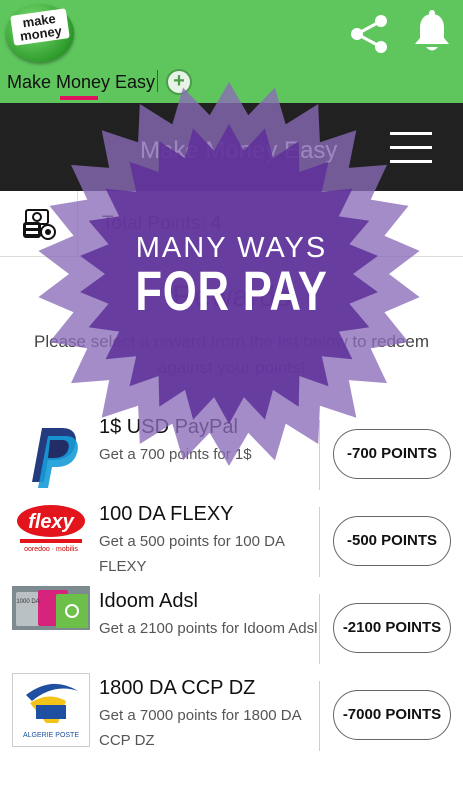  What do you see at coordinates (51, 522) in the screenshot?
I see `svg-text: flexy` at bounding box center [51, 522].